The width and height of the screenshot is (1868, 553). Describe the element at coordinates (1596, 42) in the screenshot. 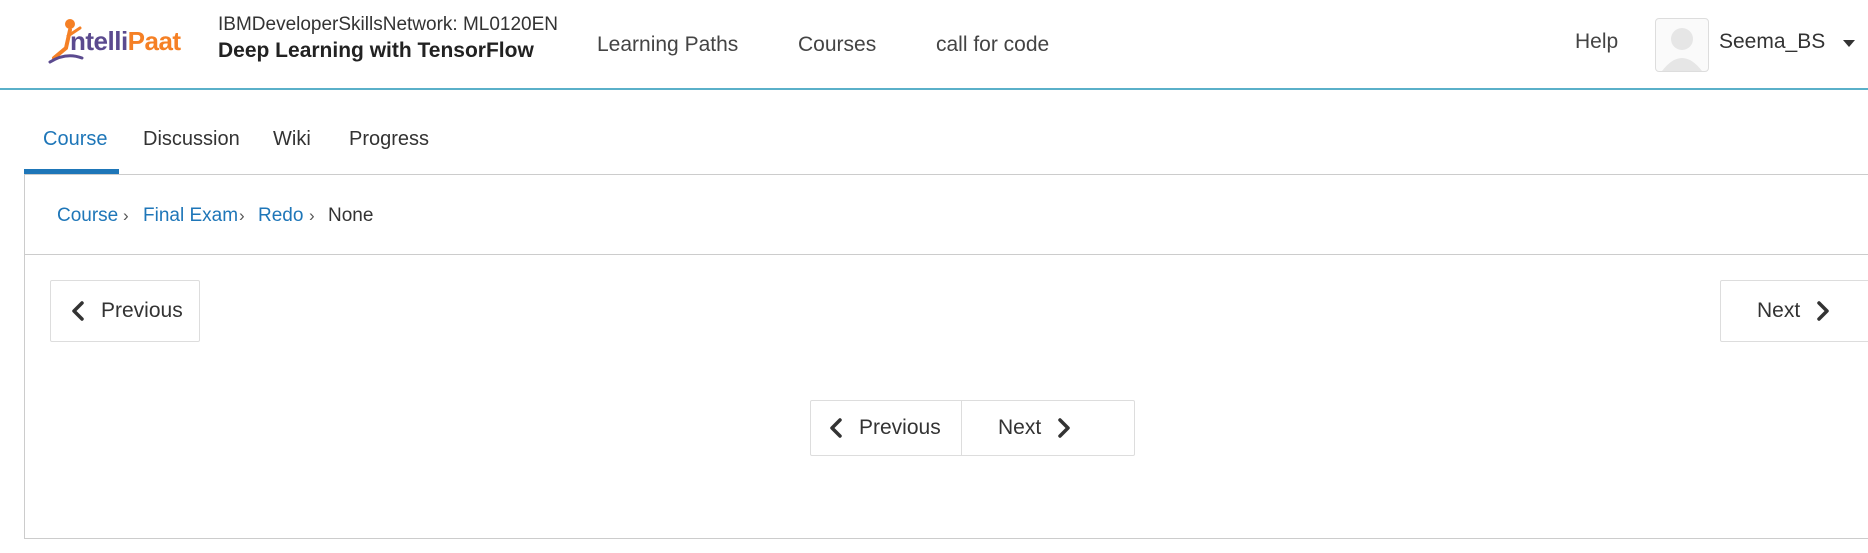

I see `help-link: Help` at that location.